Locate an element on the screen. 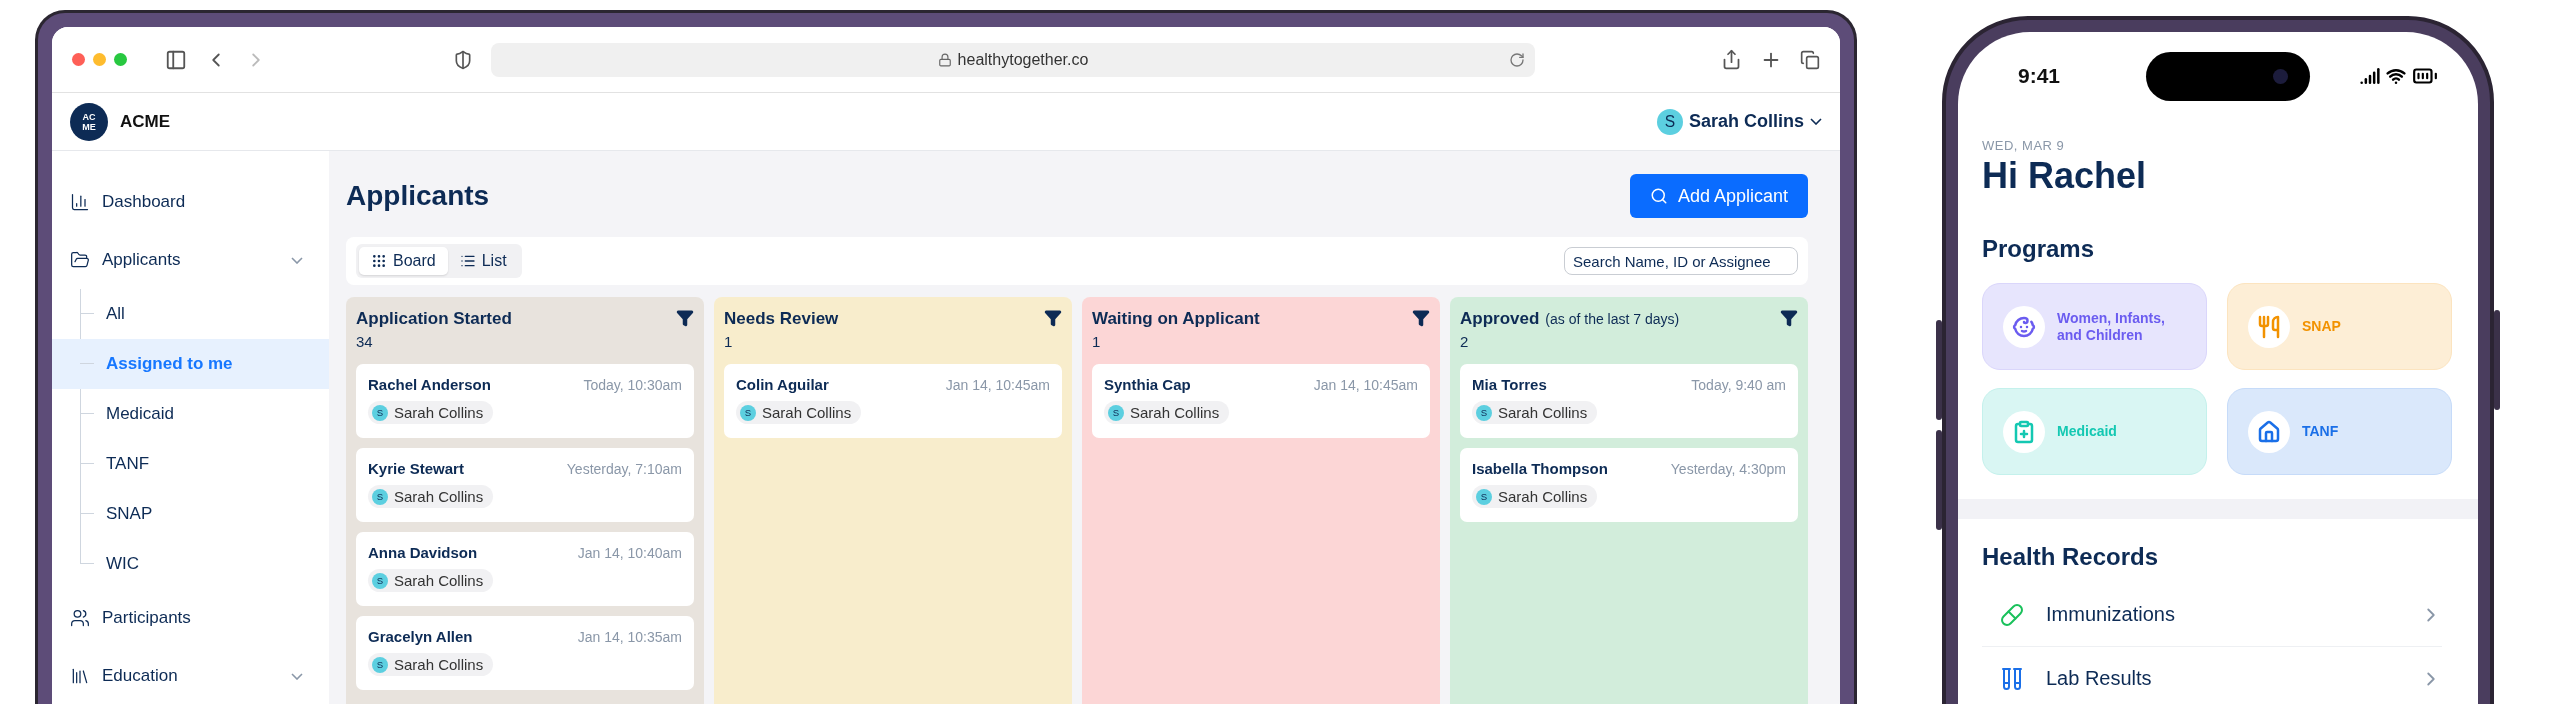 Image resolution: width=2560 pixels, height=704 pixels. timestamp: Today, 9:40 am is located at coordinates (1738, 384).